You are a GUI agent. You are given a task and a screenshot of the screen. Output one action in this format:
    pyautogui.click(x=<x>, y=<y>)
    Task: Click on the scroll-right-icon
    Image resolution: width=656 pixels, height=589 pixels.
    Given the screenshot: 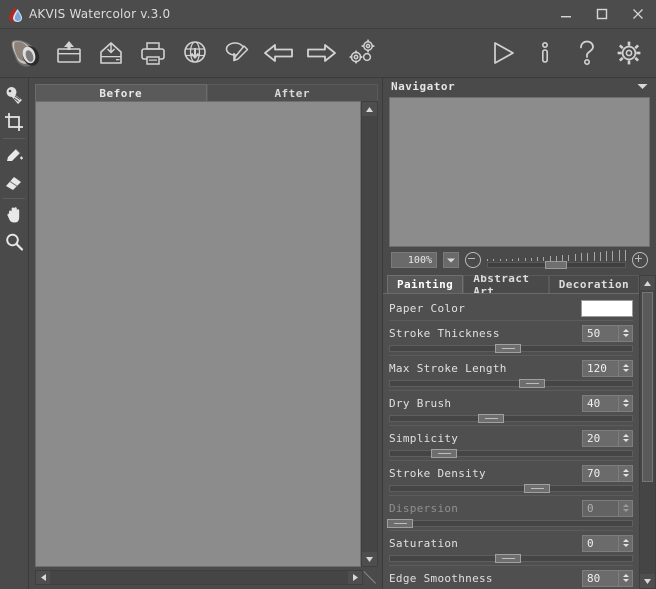 What is the action you would take?
    pyautogui.click(x=355, y=577)
    